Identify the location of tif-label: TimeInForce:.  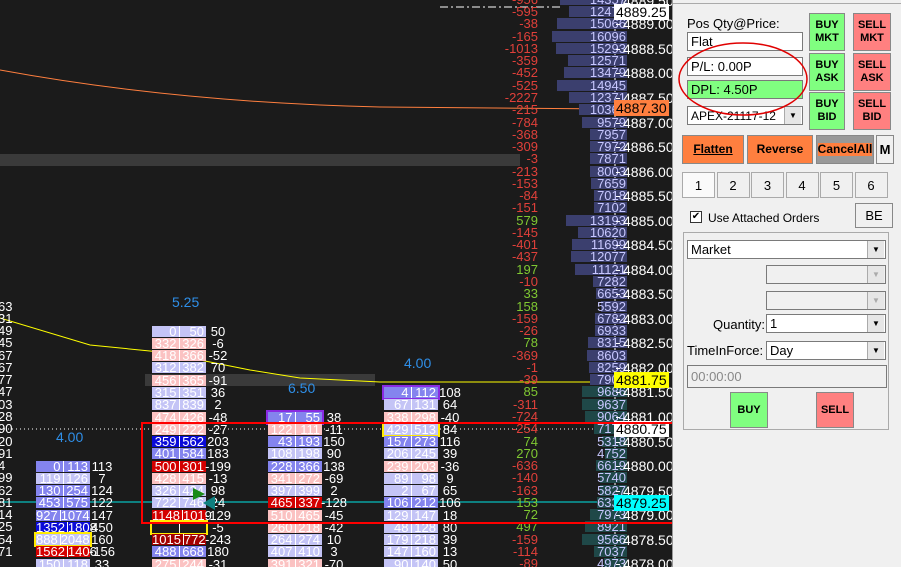
(725, 350).